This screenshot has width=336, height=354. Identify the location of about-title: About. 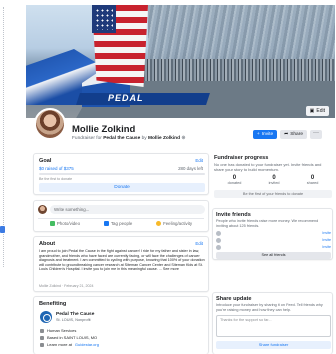
(47, 244).